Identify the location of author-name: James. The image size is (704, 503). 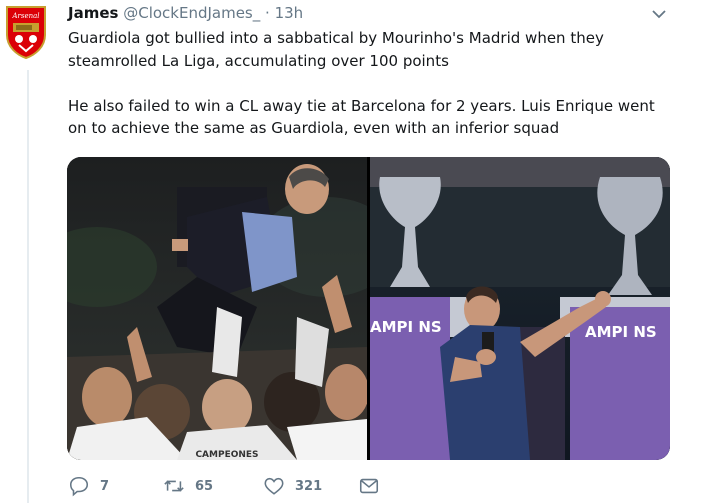
(93, 13).